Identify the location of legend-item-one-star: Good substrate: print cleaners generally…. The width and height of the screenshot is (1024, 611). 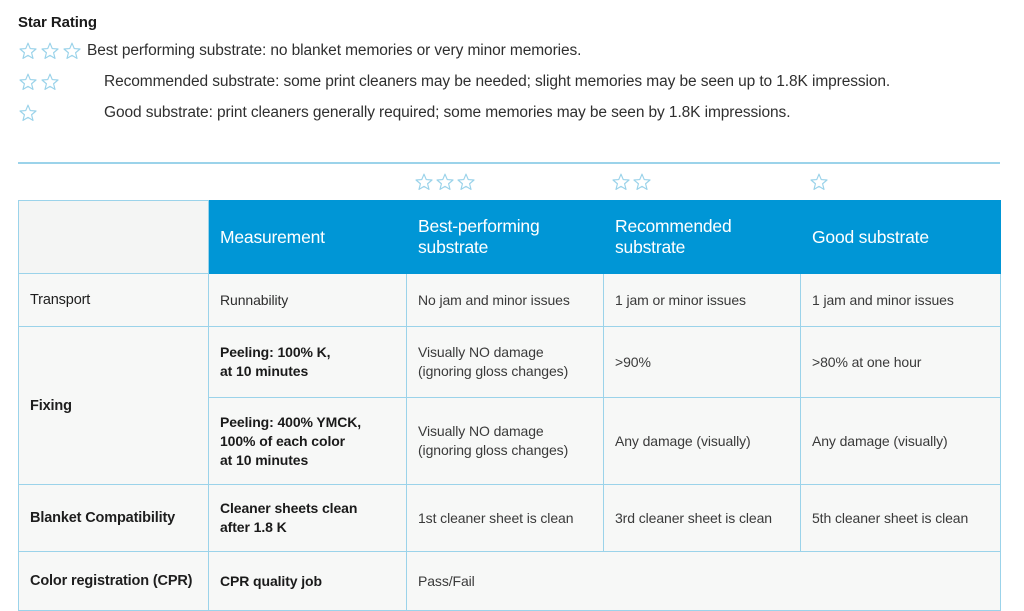
(512, 117).